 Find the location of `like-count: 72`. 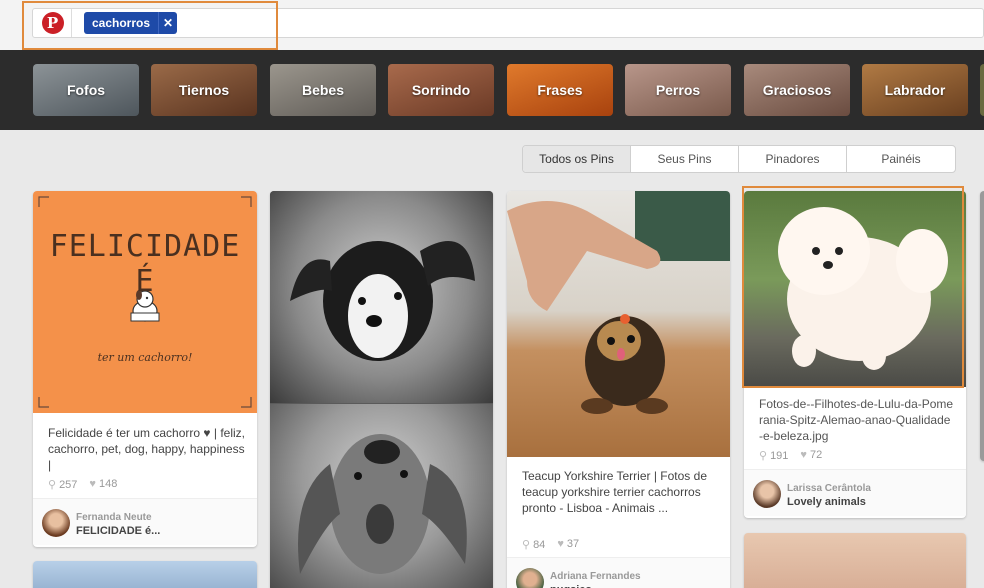

like-count: 72 is located at coordinates (816, 455).